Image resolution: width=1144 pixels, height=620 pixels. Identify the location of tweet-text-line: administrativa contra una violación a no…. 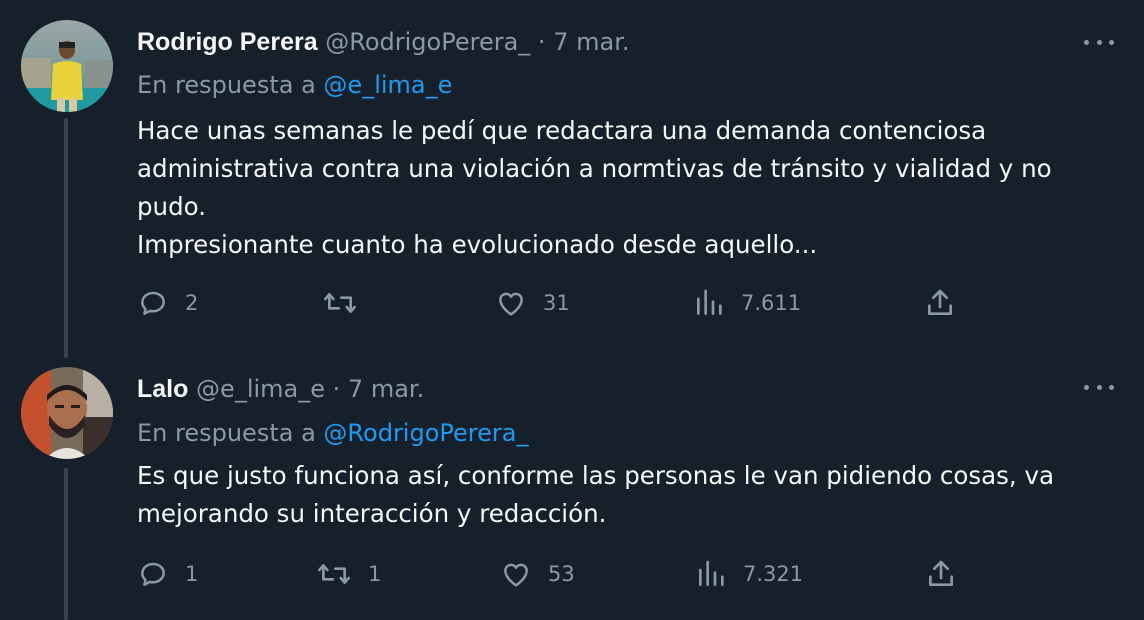
(594, 168).